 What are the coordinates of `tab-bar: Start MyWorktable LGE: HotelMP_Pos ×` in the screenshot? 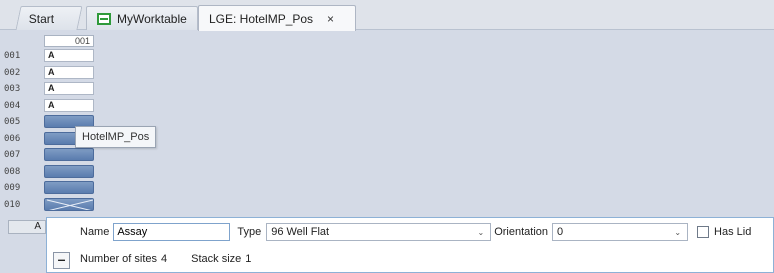 It's located at (387, 15).